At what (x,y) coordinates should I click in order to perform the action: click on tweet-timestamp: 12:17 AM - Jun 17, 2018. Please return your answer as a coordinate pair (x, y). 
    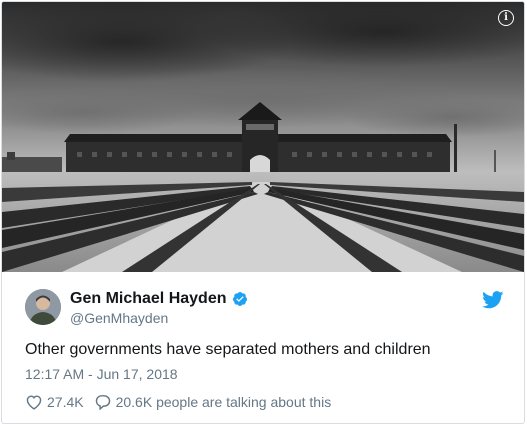
    Looking at the image, I should click on (101, 374).